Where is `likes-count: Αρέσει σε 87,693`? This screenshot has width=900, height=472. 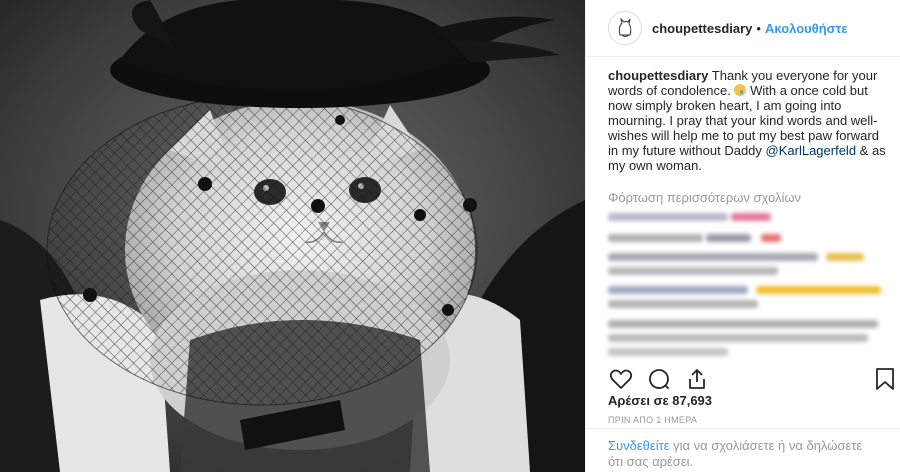
likes-count: Αρέσει σε 87,693 is located at coordinates (660, 400).